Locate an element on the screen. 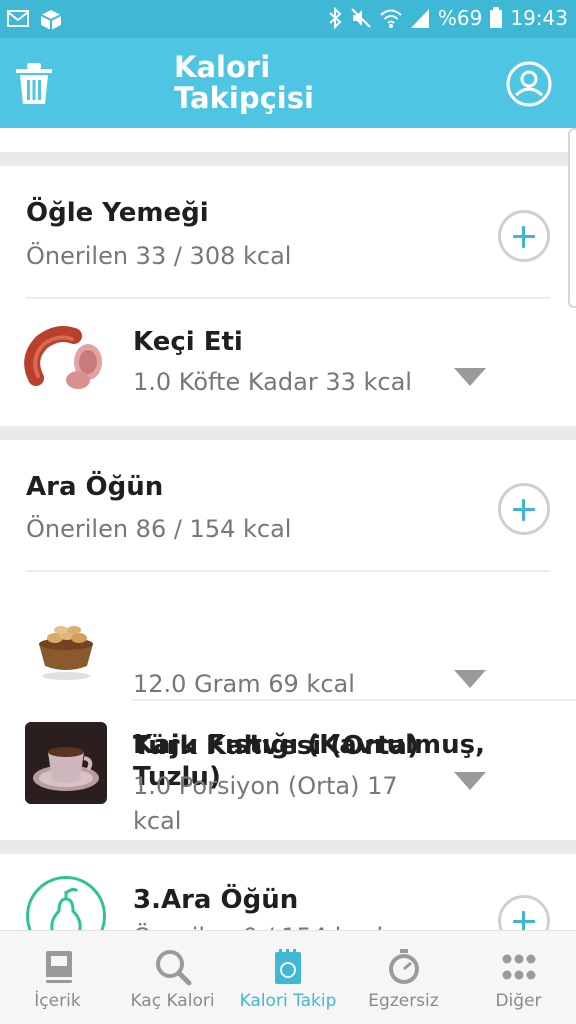 Image resolution: width=576 pixels, height=1024 pixels. meal-title: 3.Ara Öğün is located at coordinates (216, 900).